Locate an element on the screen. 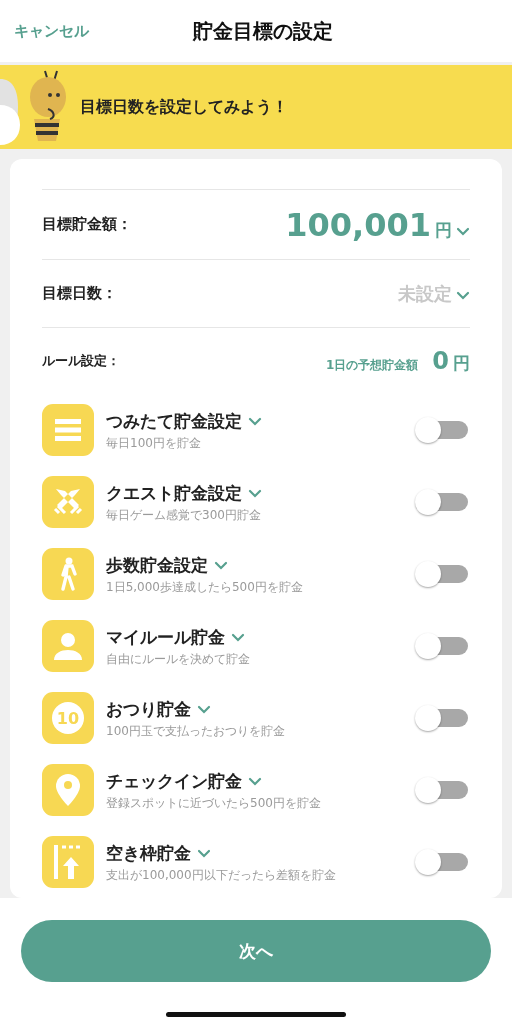 The width and height of the screenshot is (512, 1024). coin-icon: 10 is located at coordinates (68, 718).